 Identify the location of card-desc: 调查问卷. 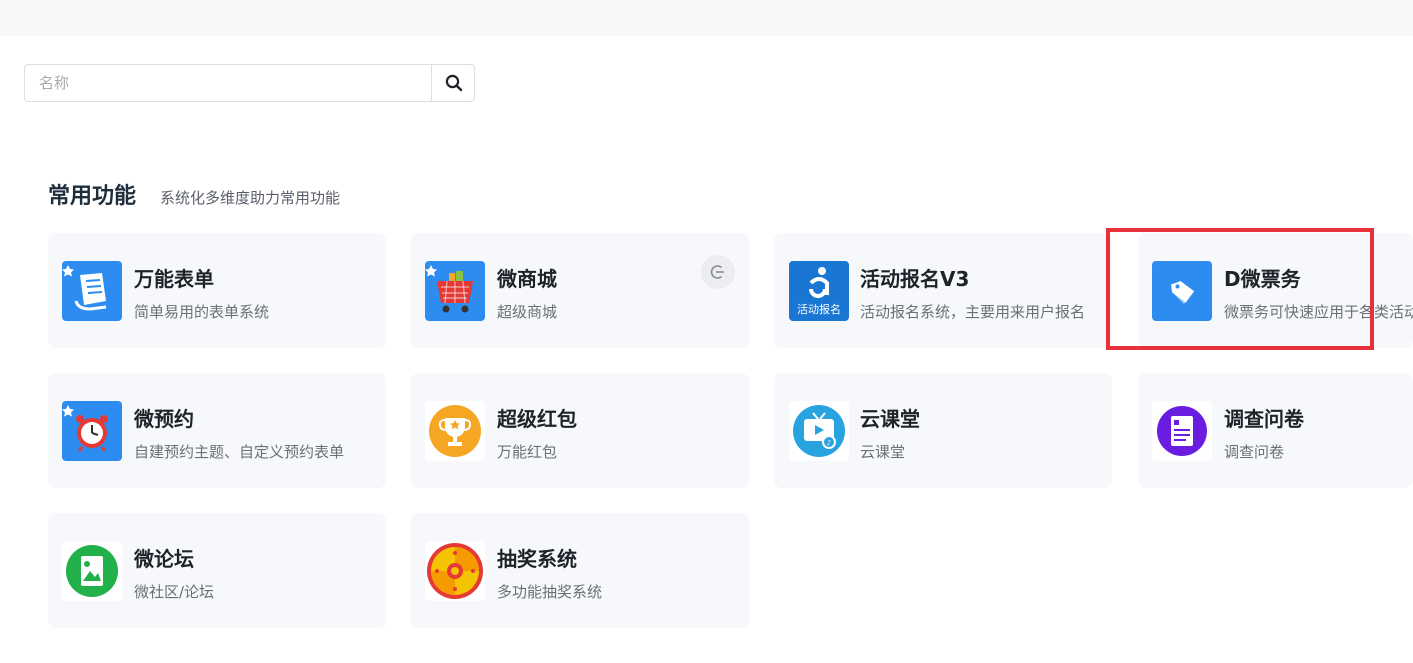
(1254, 452).